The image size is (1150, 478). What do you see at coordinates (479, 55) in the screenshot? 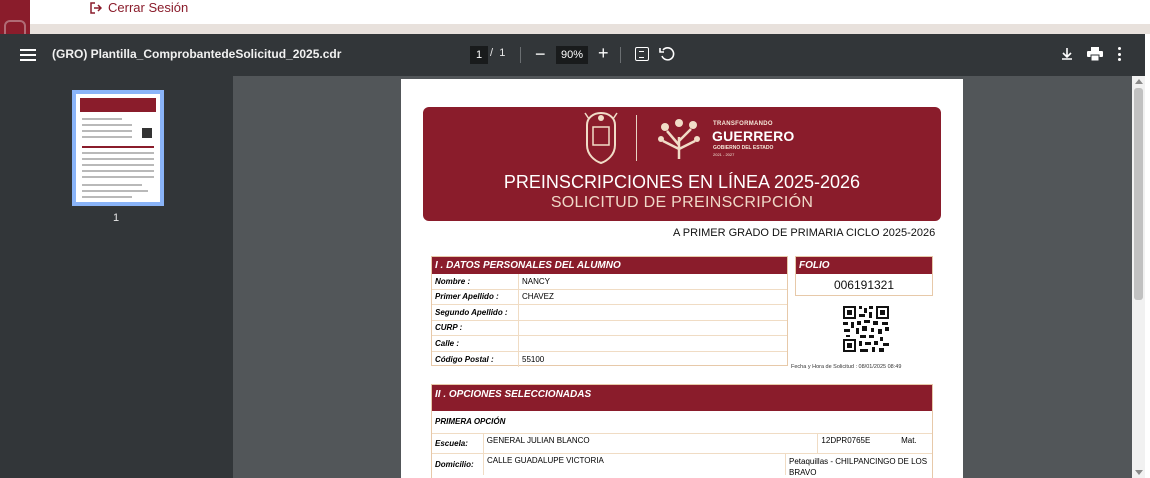
I see `page-number-input: 1` at bounding box center [479, 55].